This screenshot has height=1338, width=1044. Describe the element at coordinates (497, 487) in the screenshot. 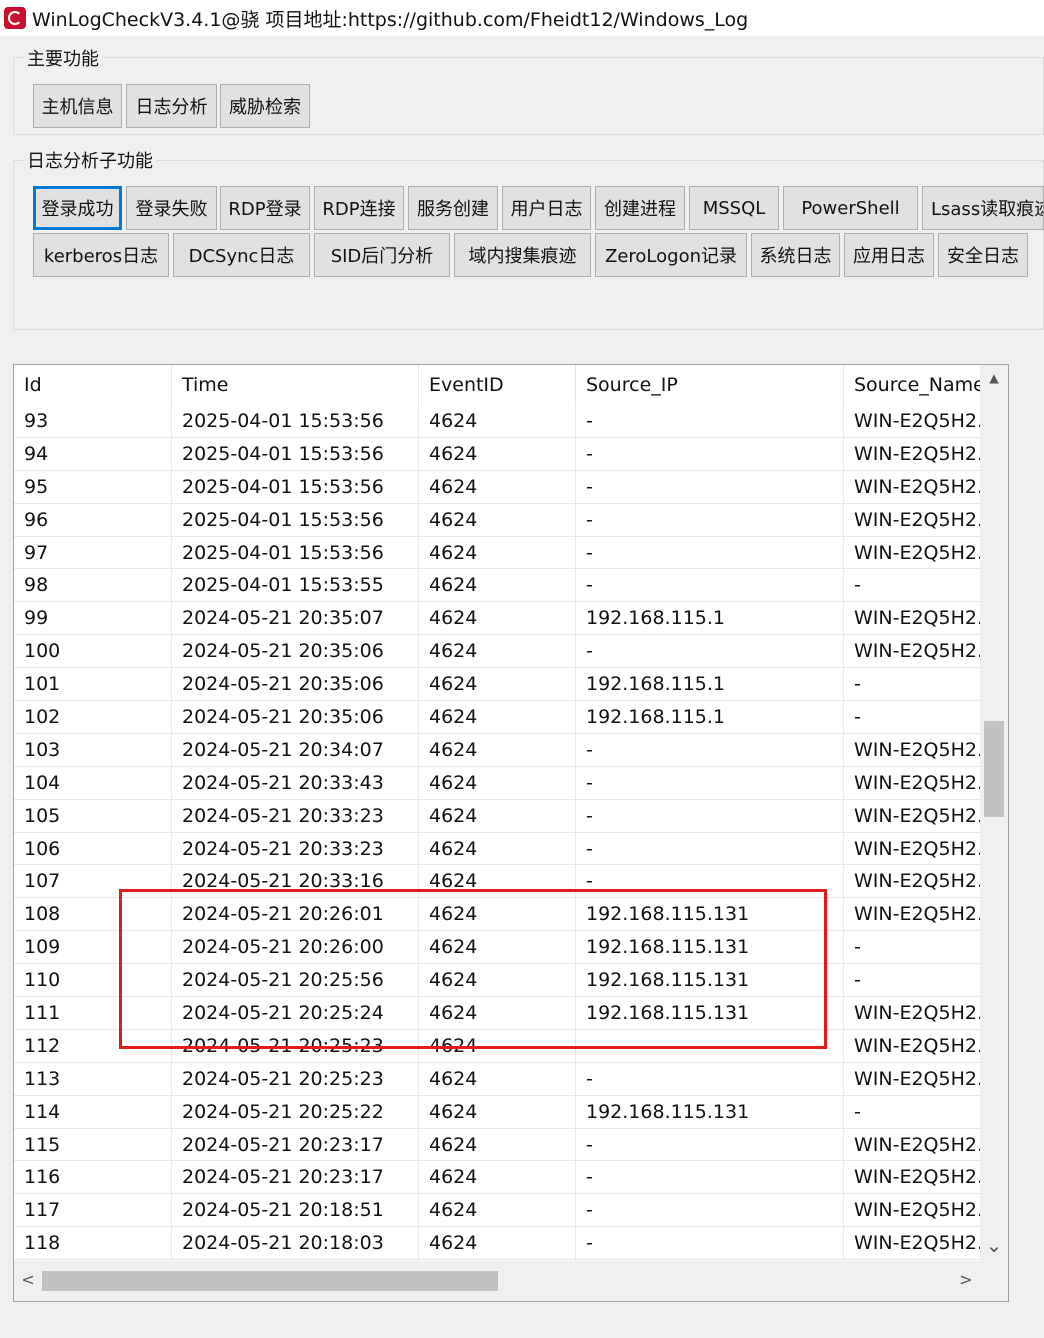

I see `table-row: 95 2025-04-01 15:53:56 4624- WIN-E2Q5H2.` at that location.